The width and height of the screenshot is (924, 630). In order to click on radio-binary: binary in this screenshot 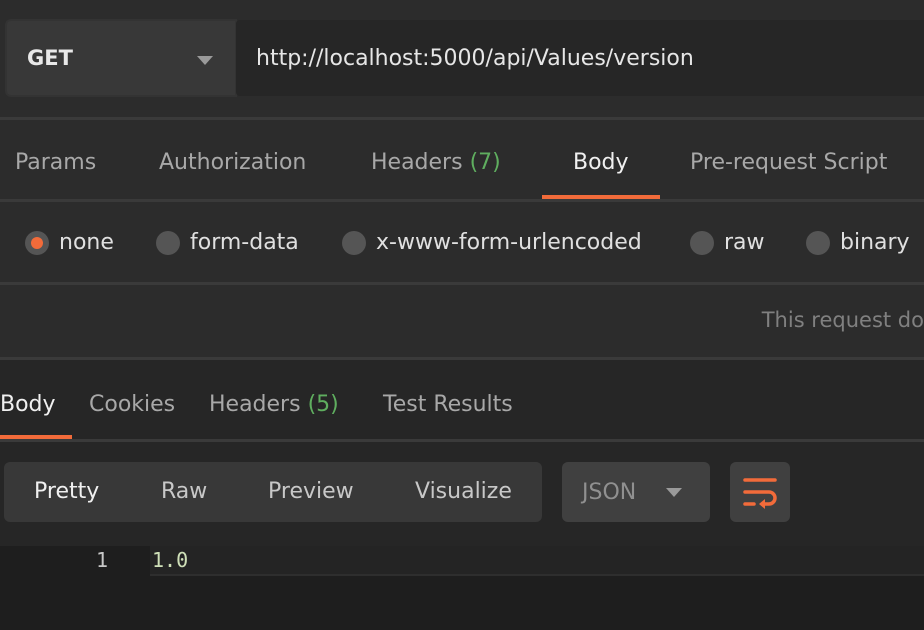, I will do `click(858, 242)`.